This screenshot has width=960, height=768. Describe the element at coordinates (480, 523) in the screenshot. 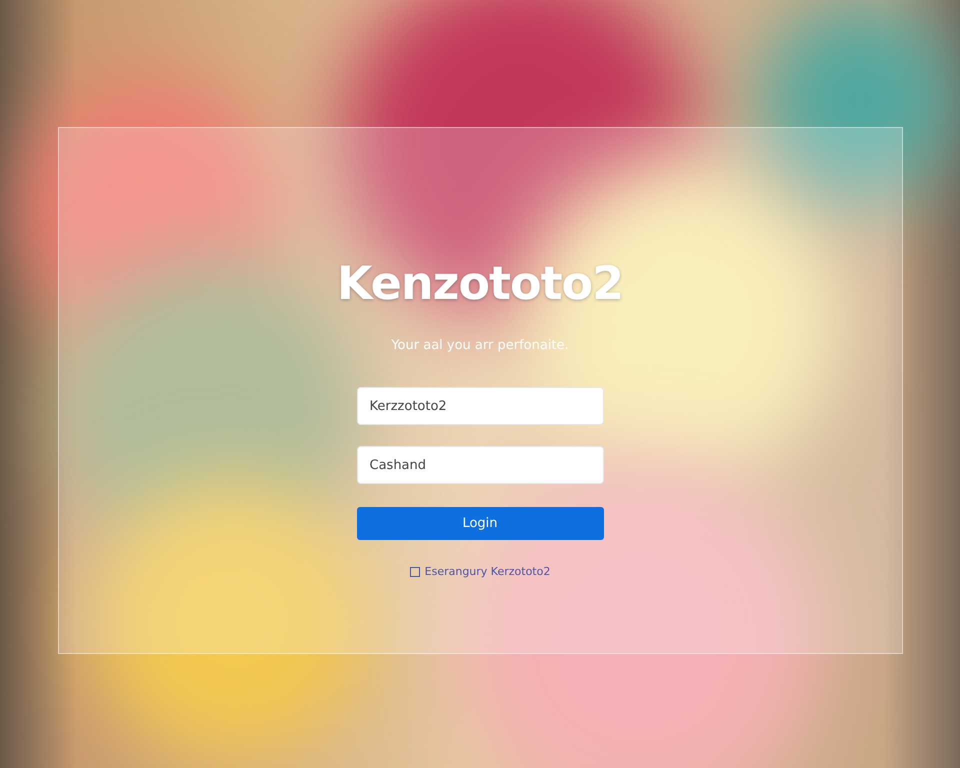

I see `login-button: Login` at that location.